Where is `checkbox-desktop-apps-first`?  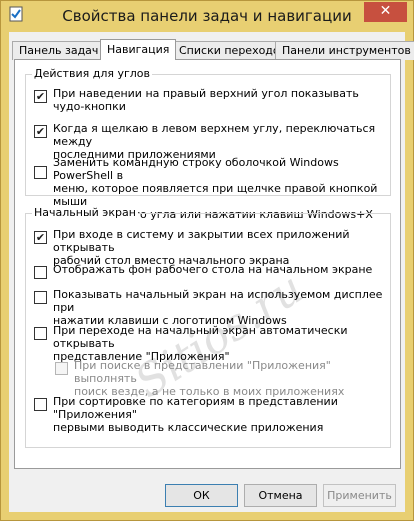 checkbox-desktop-apps-first is located at coordinates (40, 404).